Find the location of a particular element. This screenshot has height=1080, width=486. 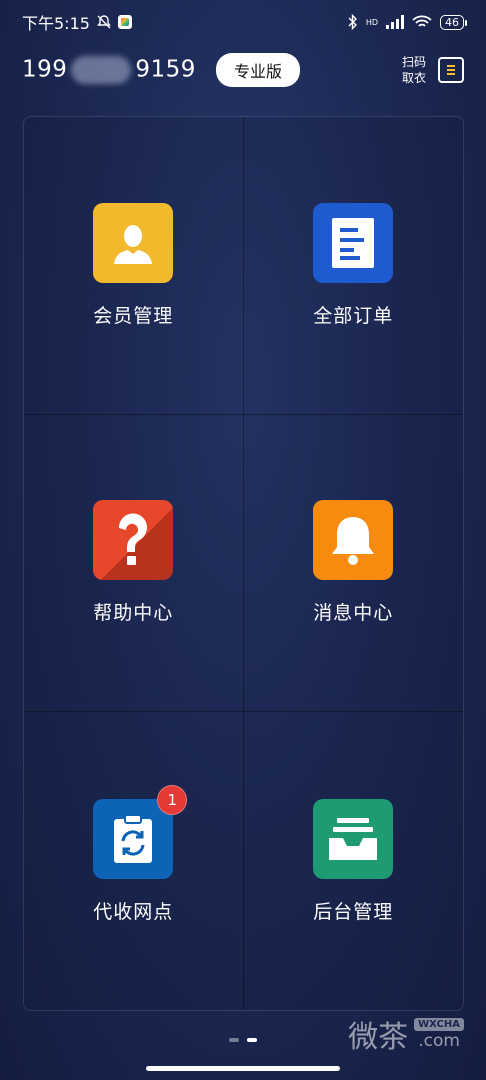

scan-icon is located at coordinates (451, 70).